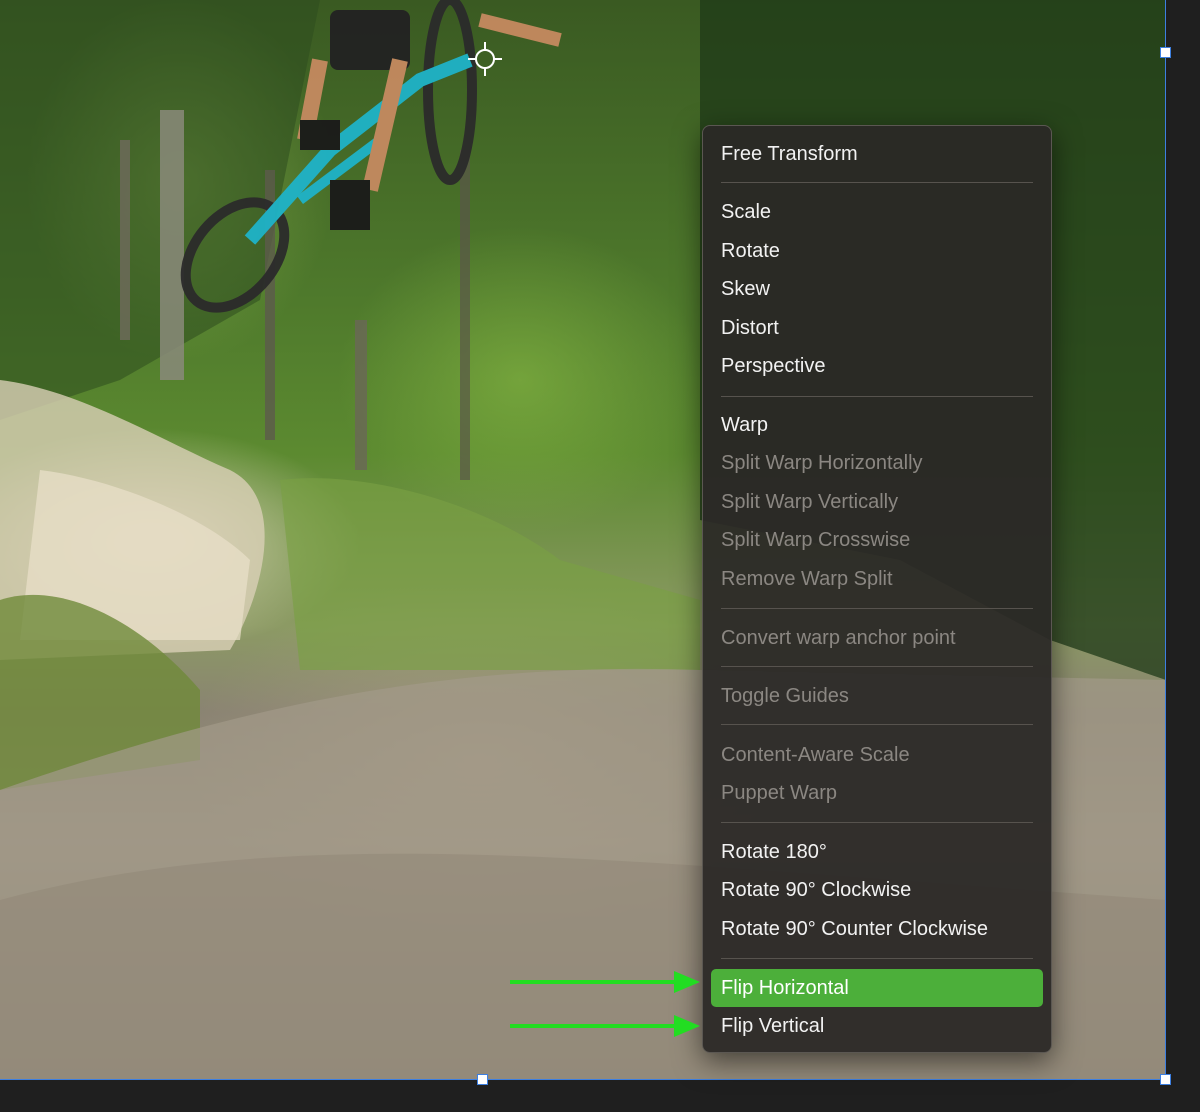 This screenshot has width=1200, height=1112. I want to click on menu-item-toggle-guides: Toggle Guides, so click(785, 696).